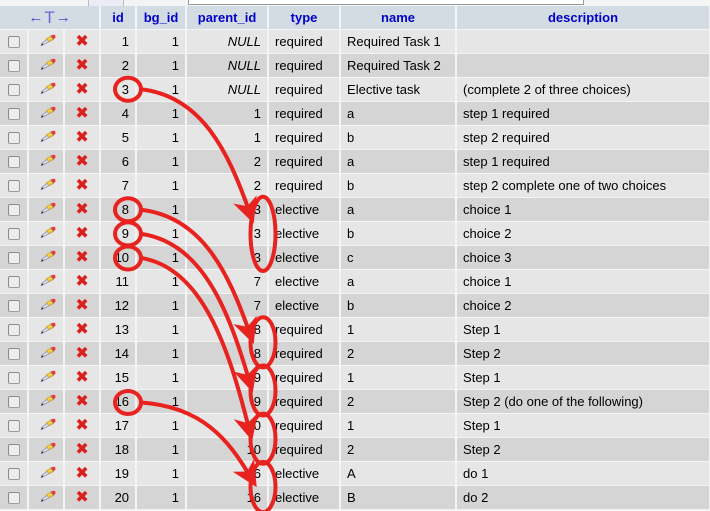 This screenshot has width=710, height=511. Describe the element at coordinates (355, 377) in the screenshot. I see `table-row: ✖ 15 1 9 required 1 Step 1` at that location.